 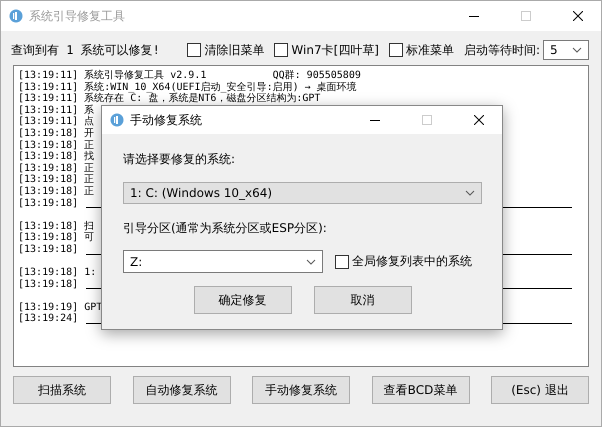 I want to click on option-checkbox: 全局修复列表中的系统, so click(x=403, y=261).